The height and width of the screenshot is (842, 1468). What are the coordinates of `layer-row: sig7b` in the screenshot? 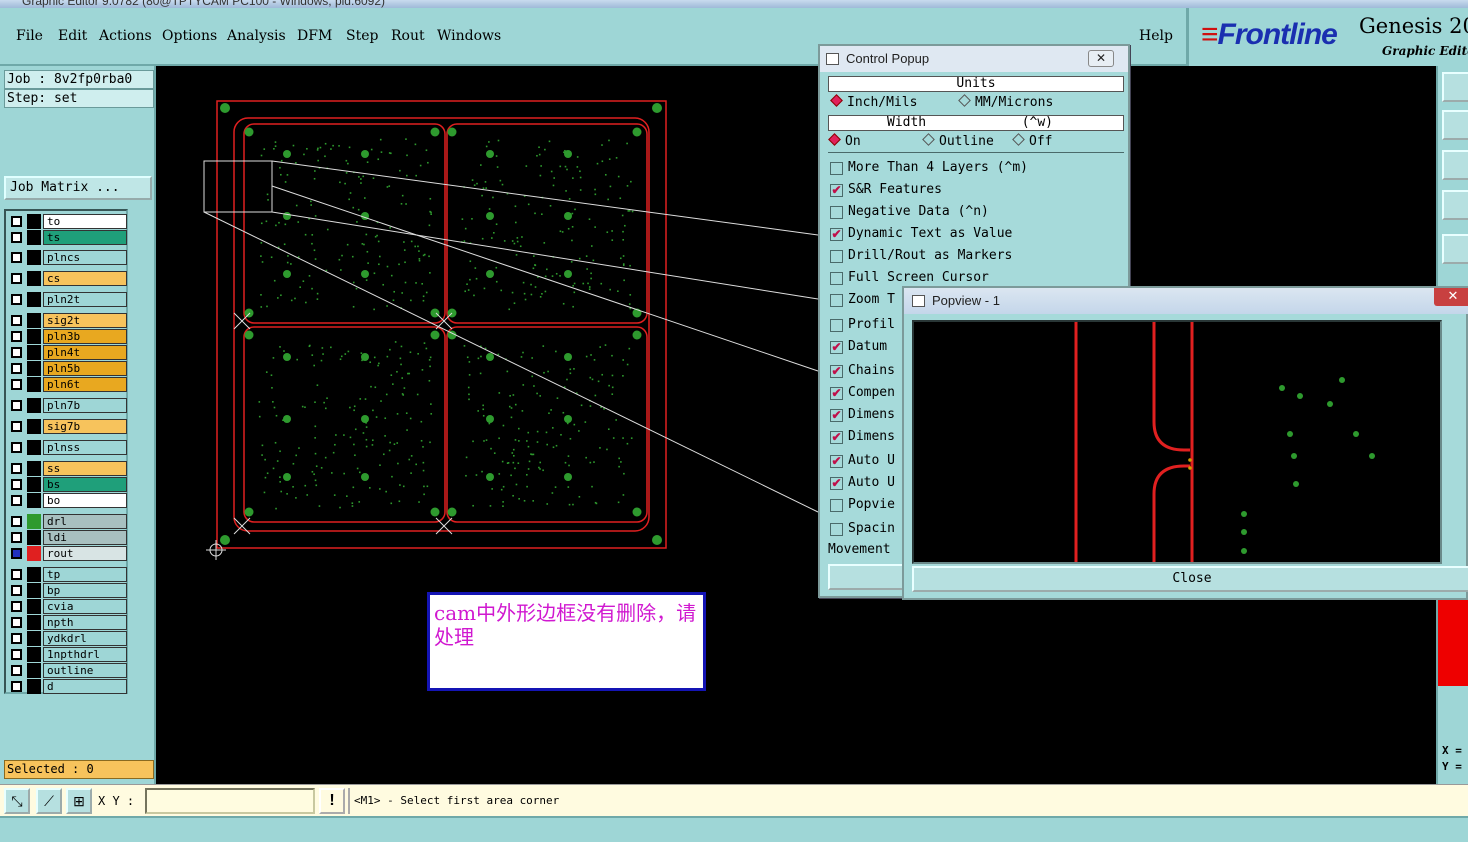 It's located at (68, 426).